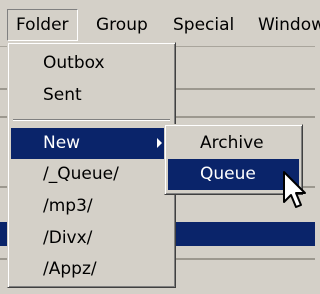 The width and height of the screenshot is (320, 294). I want to click on arrow-cursor-icon, so click(294, 189).